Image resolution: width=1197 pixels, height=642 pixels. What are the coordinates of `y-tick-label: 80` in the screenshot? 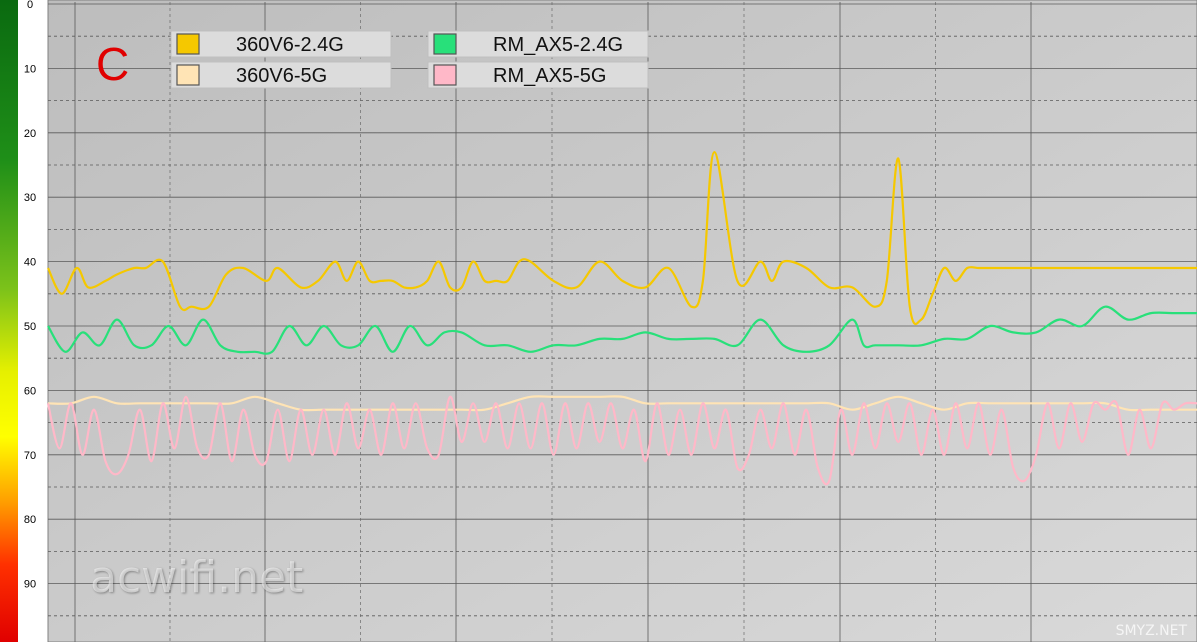 It's located at (30, 520).